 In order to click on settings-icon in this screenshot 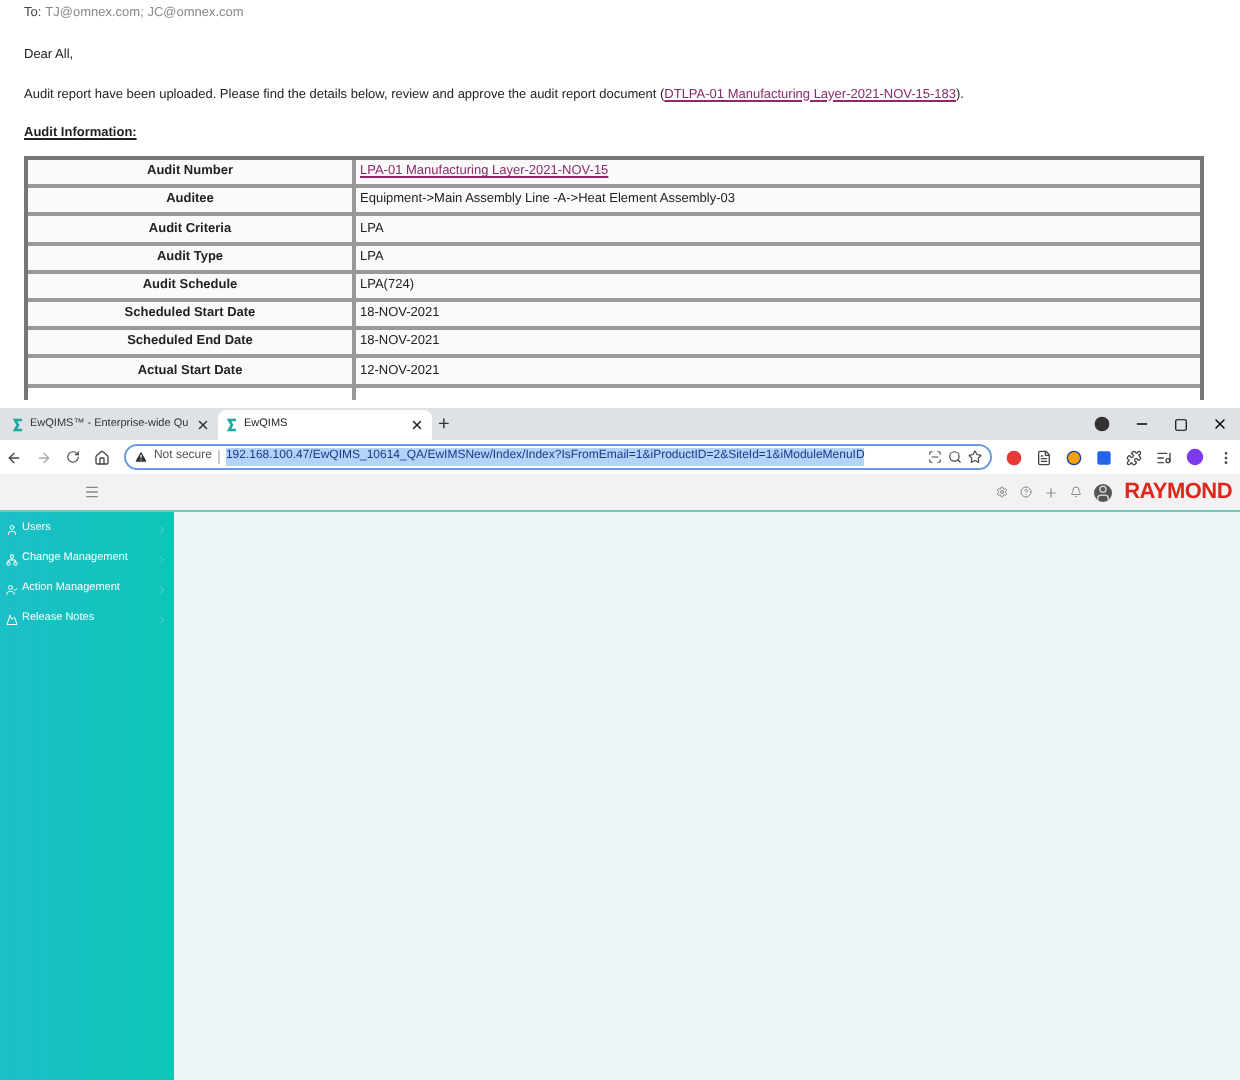, I will do `click(1002, 492)`.